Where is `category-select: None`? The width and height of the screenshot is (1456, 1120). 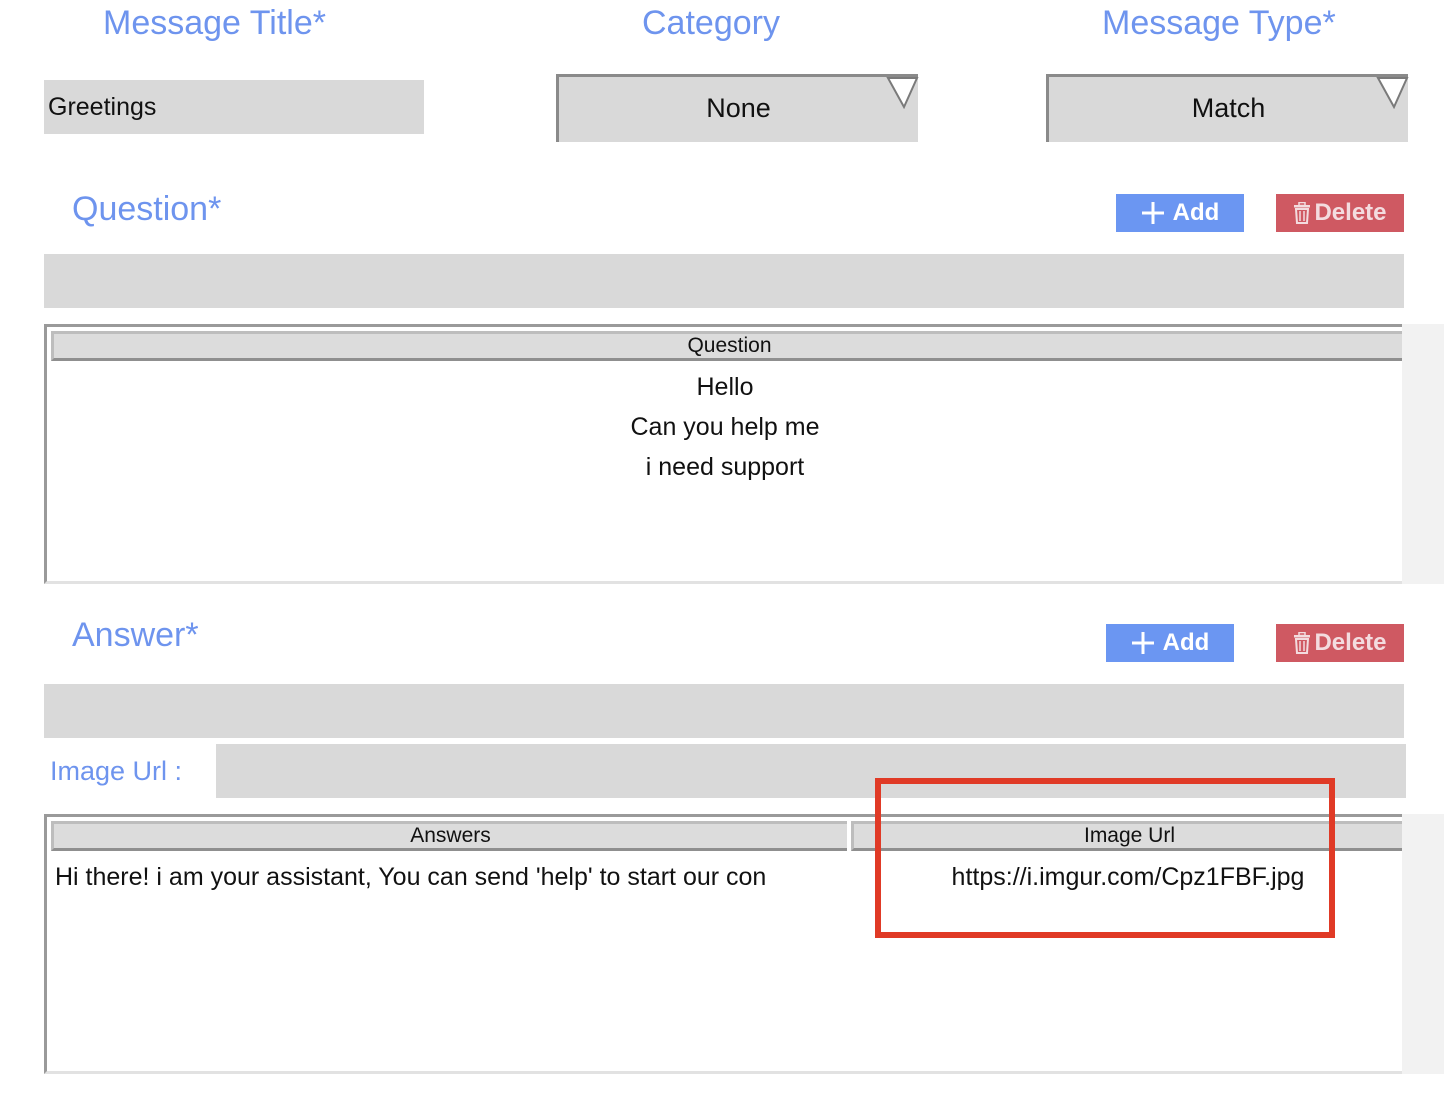
category-select: None is located at coordinates (738, 108).